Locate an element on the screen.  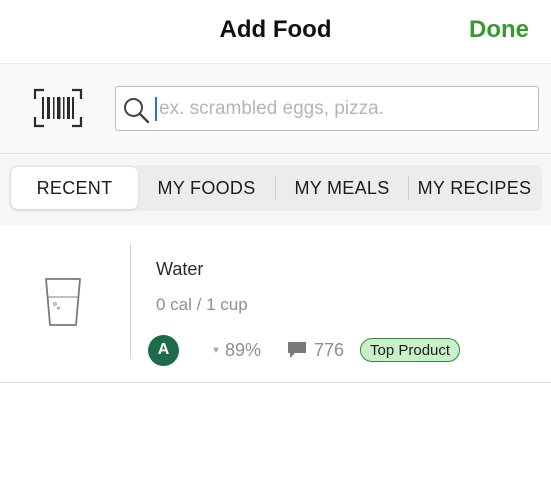
tabs-bar: RECENT MY FOODS MY MEALS MY RECIPES is located at coordinates (275, 190).